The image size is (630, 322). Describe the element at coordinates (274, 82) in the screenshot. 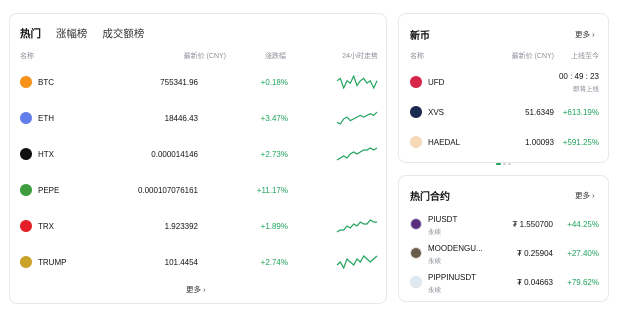

I see `coin-change: +0.18%` at that location.